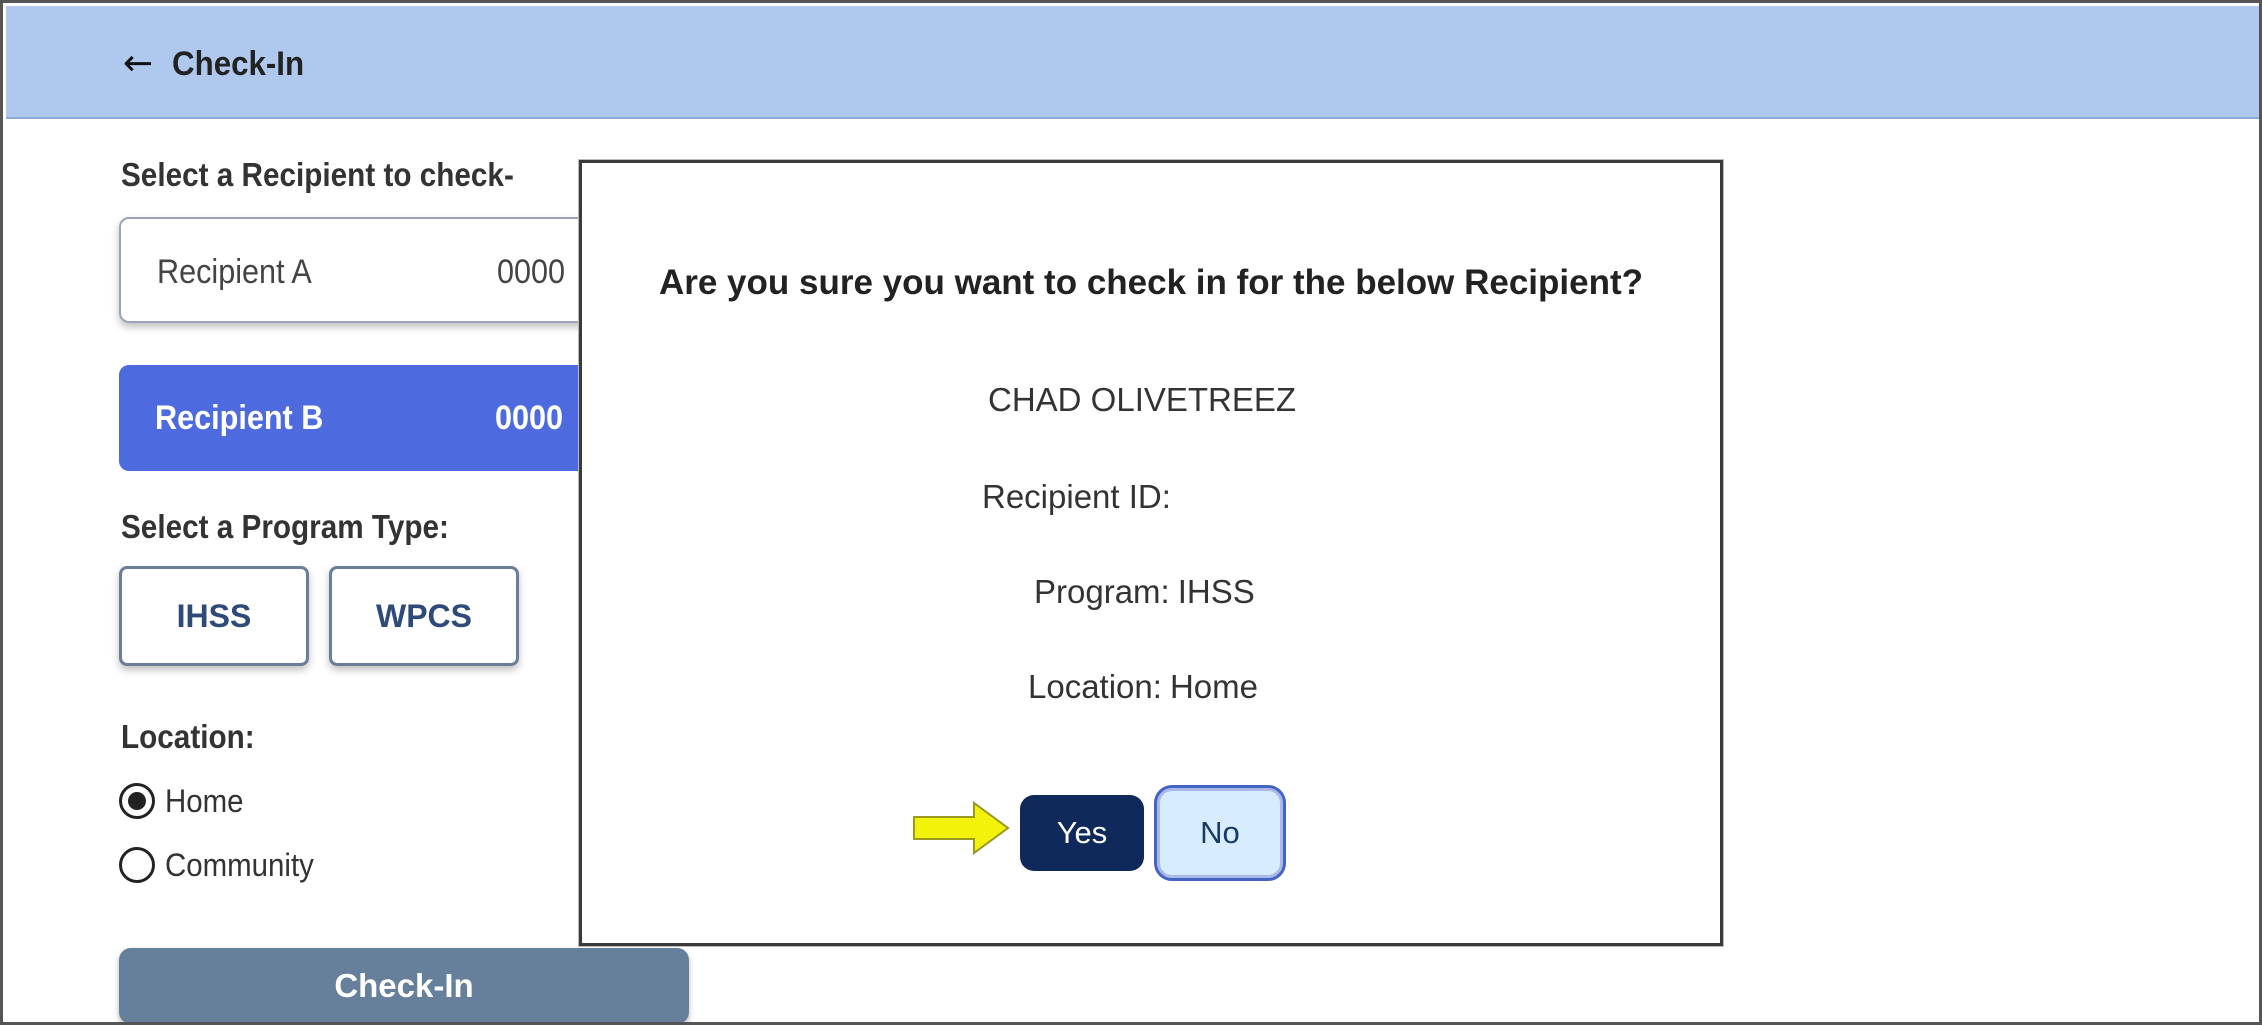  I want to click on check-in-button: Check-In, so click(404, 985).